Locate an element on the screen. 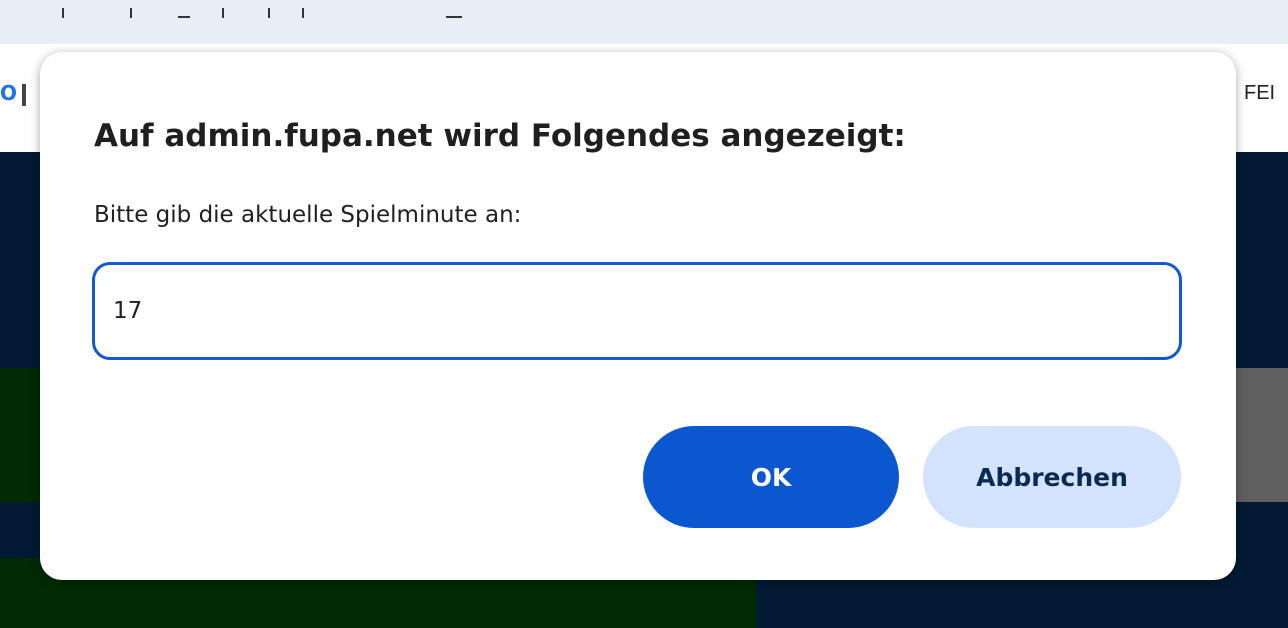  content-panel-green is located at coordinates (22, 435).